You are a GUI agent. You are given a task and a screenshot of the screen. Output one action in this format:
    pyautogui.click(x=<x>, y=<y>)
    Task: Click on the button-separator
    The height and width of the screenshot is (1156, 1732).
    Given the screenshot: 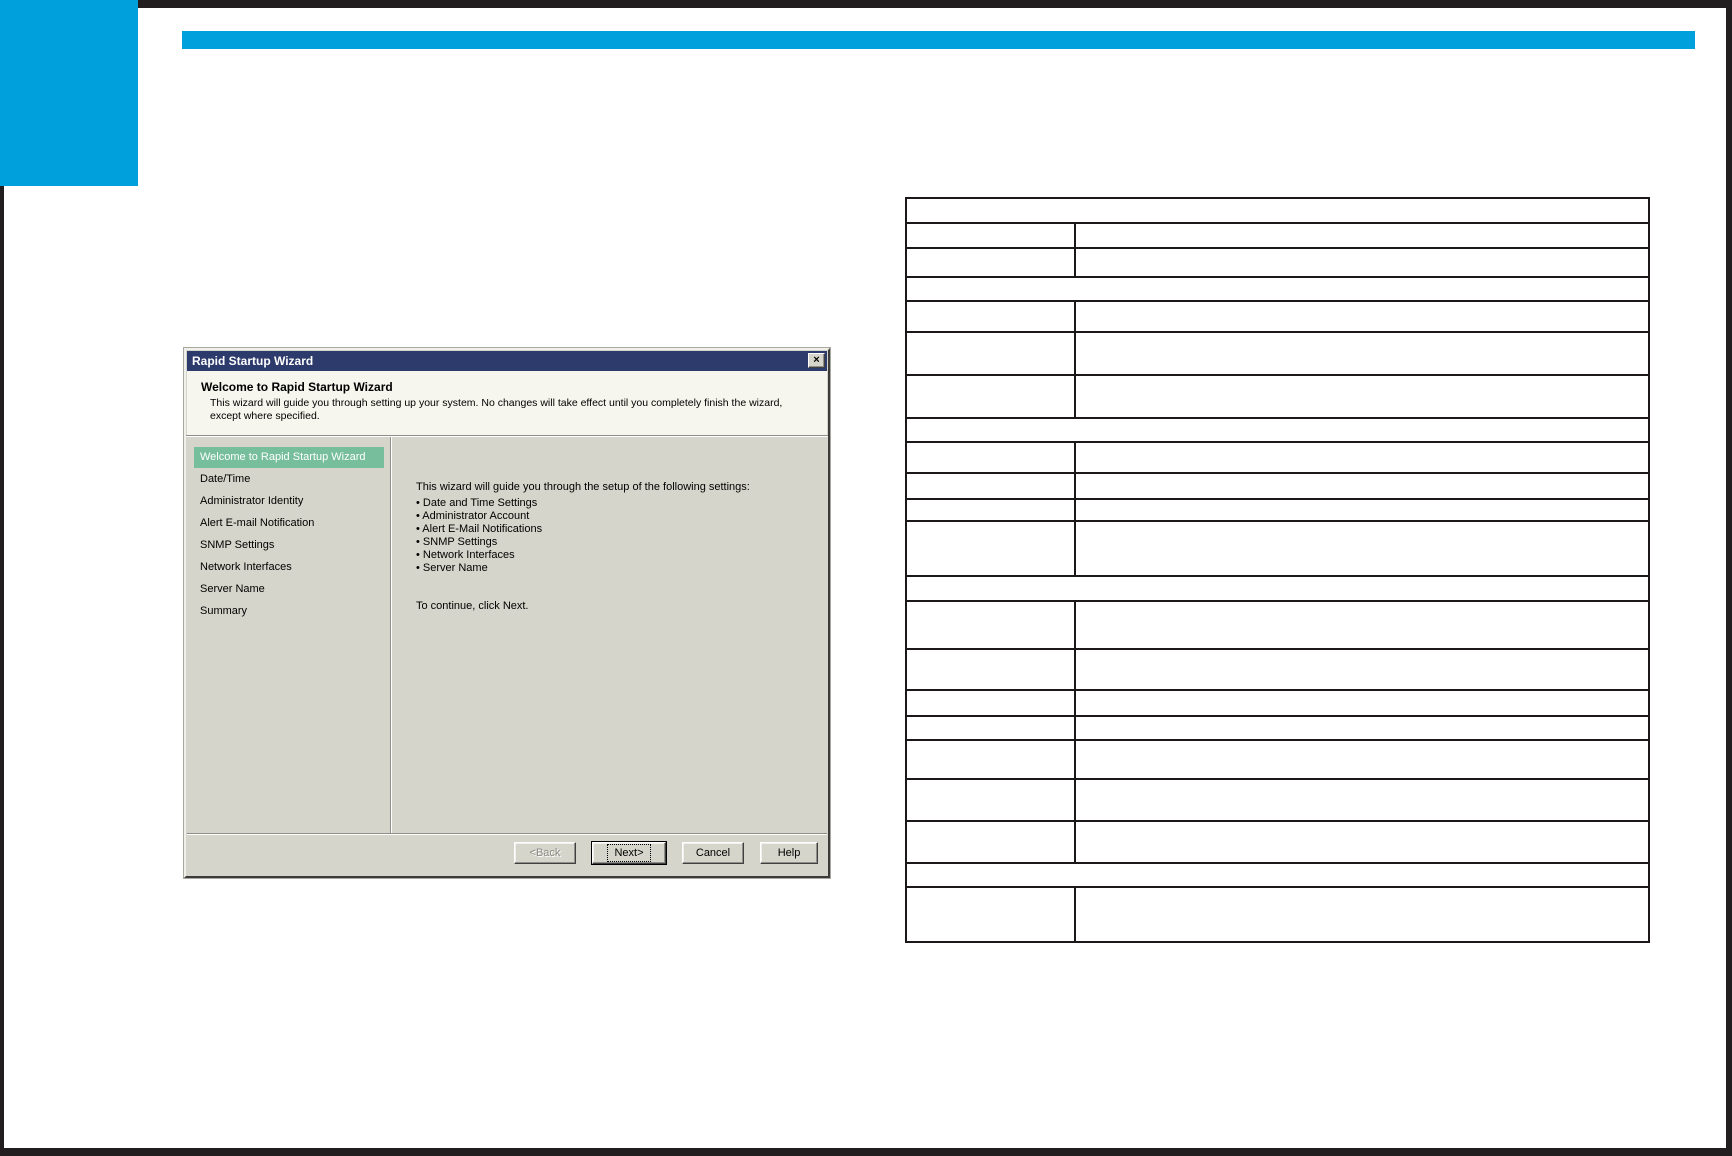 What is the action you would take?
    pyautogui.click(x=507, y=834)
    